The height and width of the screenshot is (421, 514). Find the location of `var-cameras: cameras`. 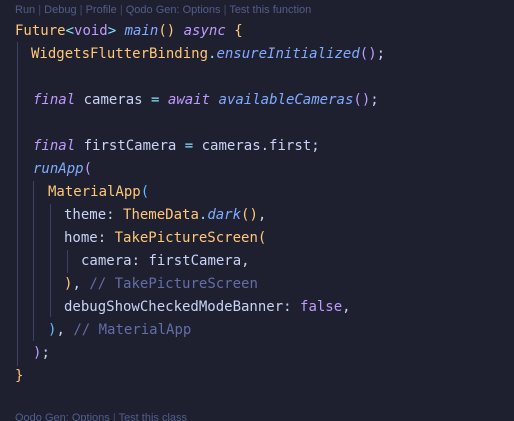

var-cameras: cameras is located at coordinates (113, 100).